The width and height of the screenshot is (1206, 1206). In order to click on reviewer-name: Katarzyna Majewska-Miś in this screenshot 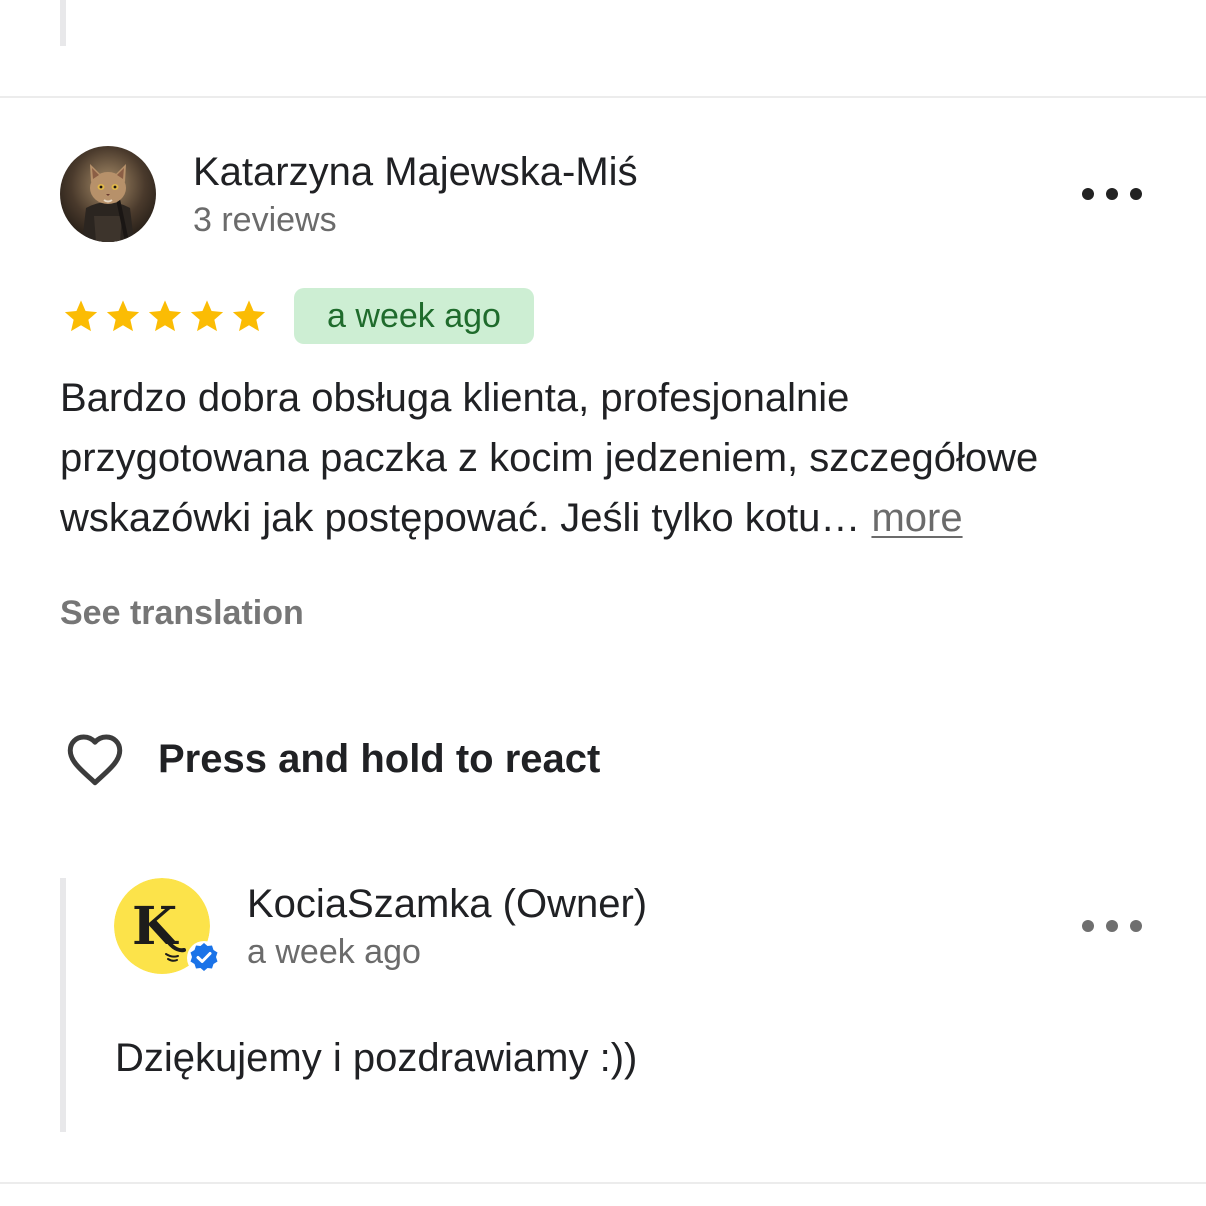, I will do `click(415, 172)`.